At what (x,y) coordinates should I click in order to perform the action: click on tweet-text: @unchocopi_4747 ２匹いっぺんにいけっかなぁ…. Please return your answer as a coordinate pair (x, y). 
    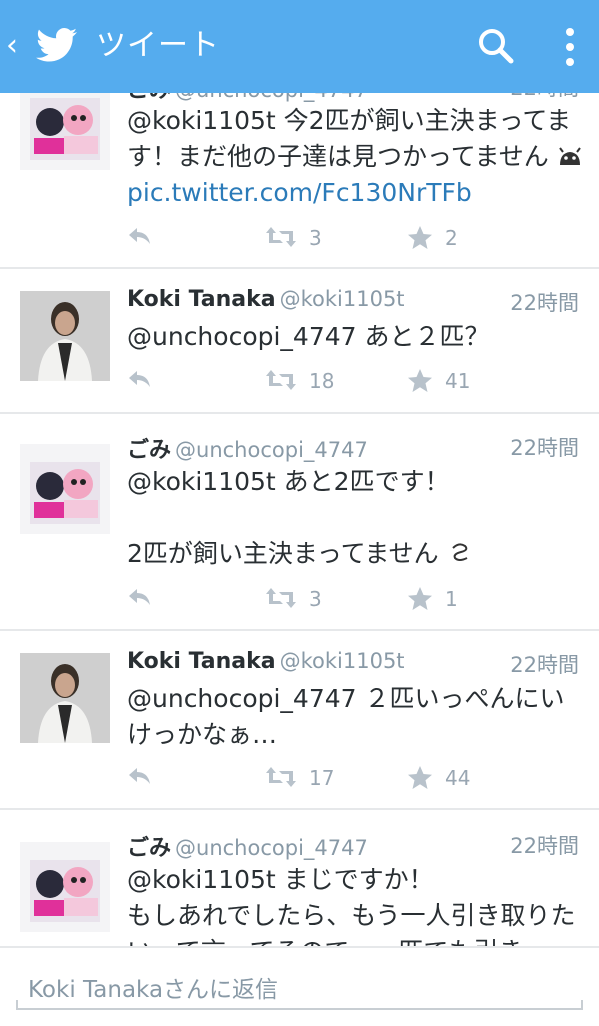
    Looking at the image, I should click on (346, 716).